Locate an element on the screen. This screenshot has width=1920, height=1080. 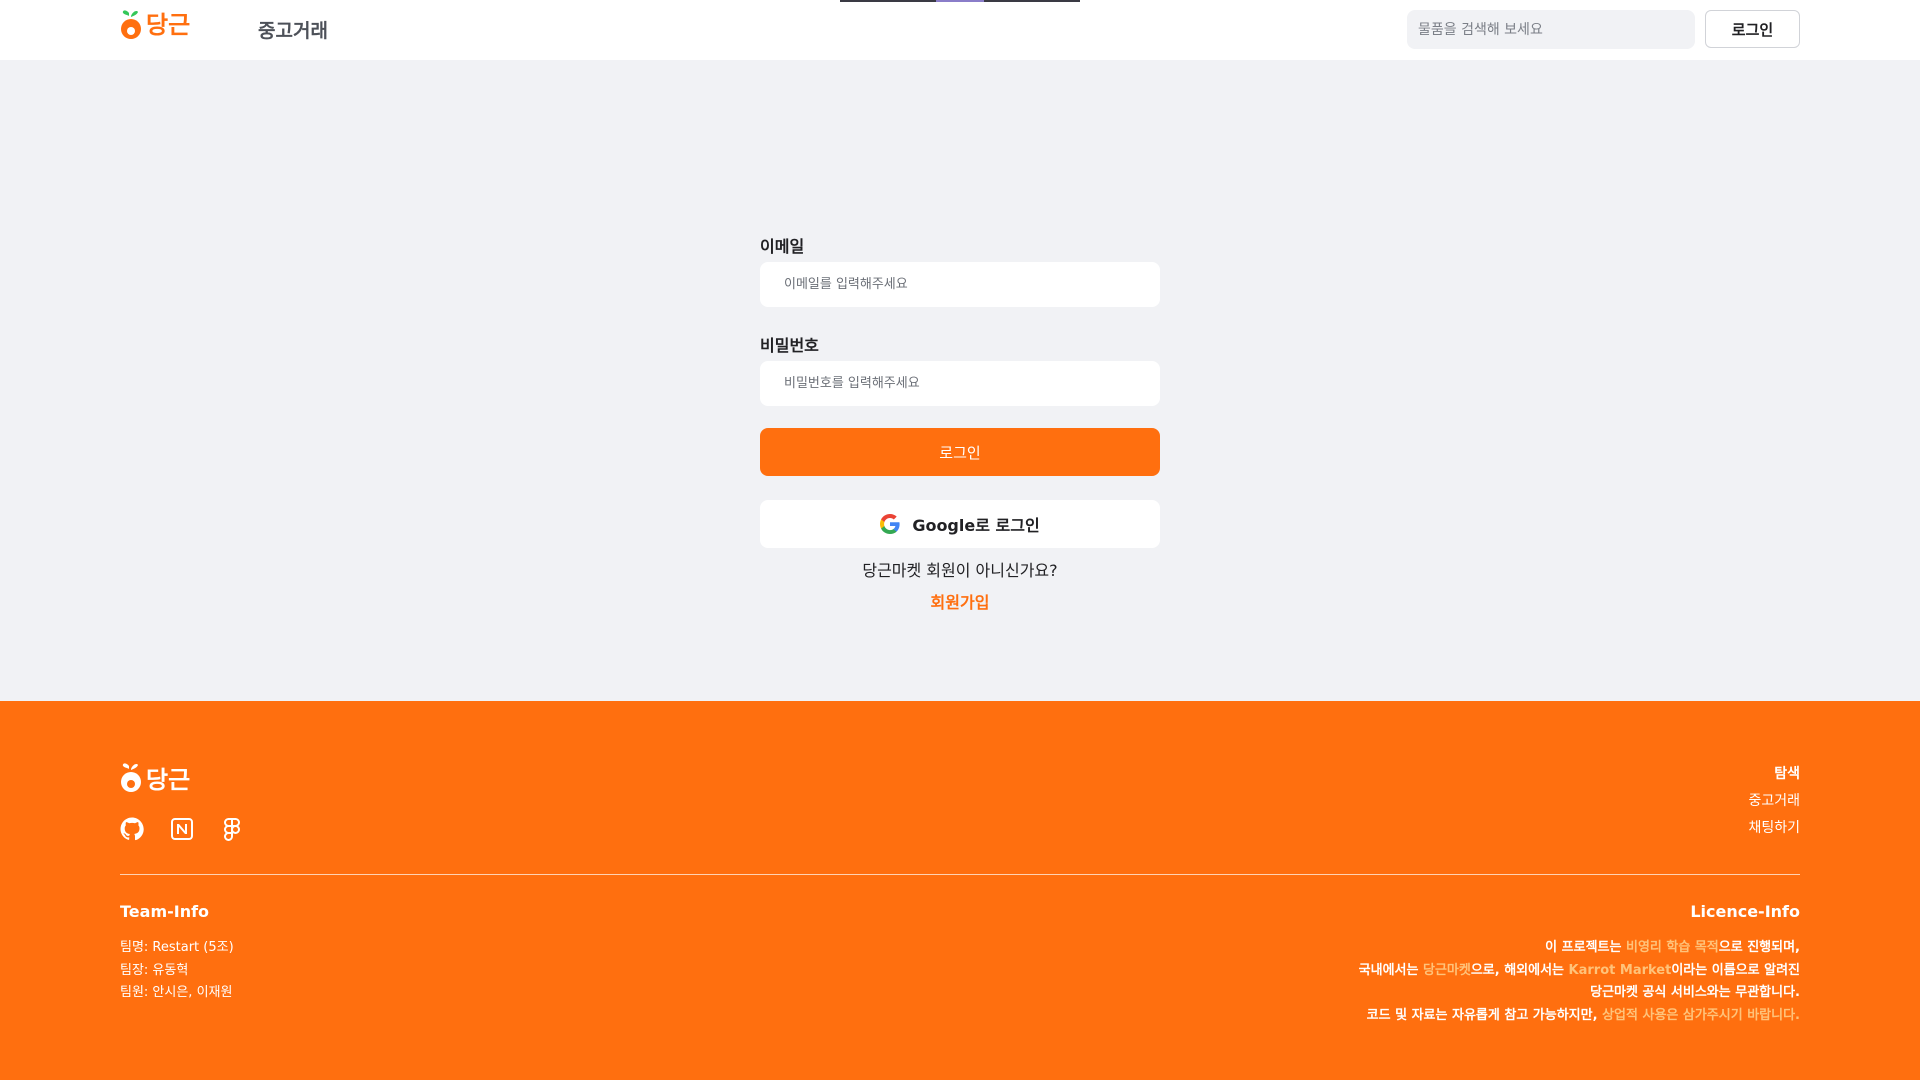
social-links is located at coordinates (182, 829).